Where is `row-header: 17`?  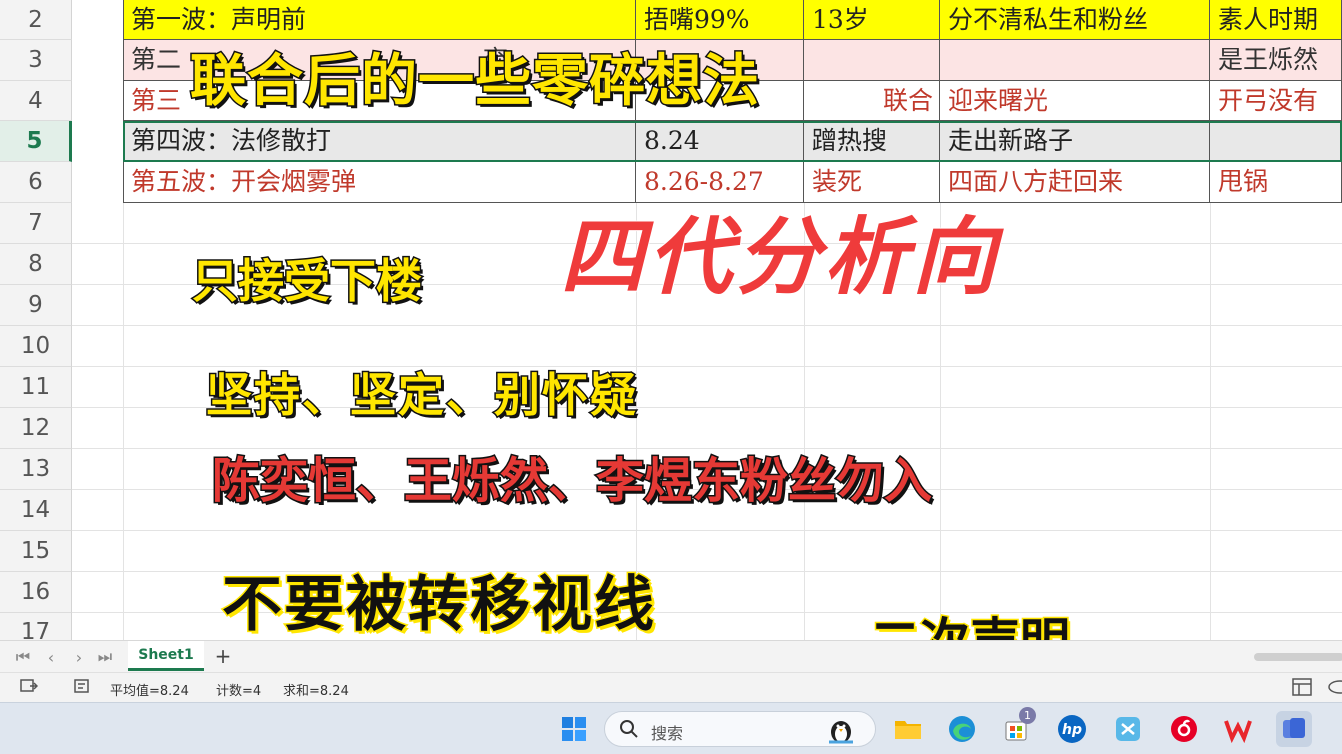 row-header: 17 is located at coordinates (36, 626).